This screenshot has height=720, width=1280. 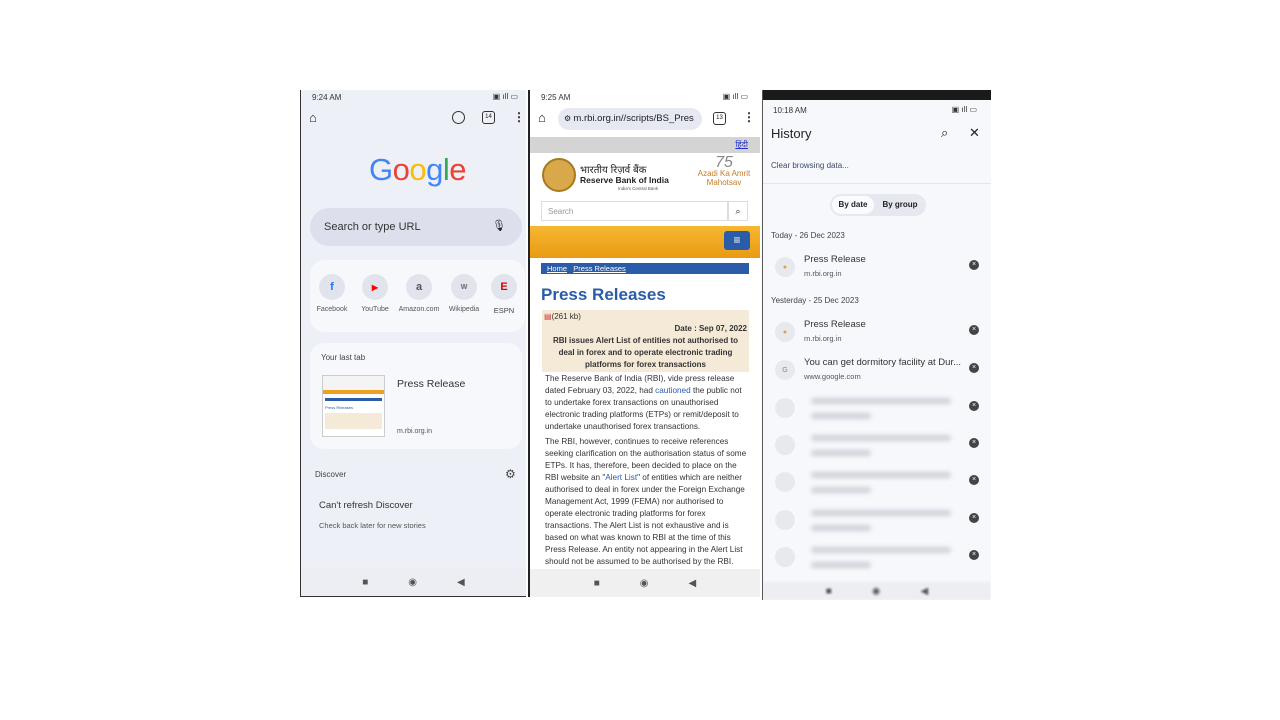 I want to click on last-tab-heading: Your last tab, so click(x=343, y=357).